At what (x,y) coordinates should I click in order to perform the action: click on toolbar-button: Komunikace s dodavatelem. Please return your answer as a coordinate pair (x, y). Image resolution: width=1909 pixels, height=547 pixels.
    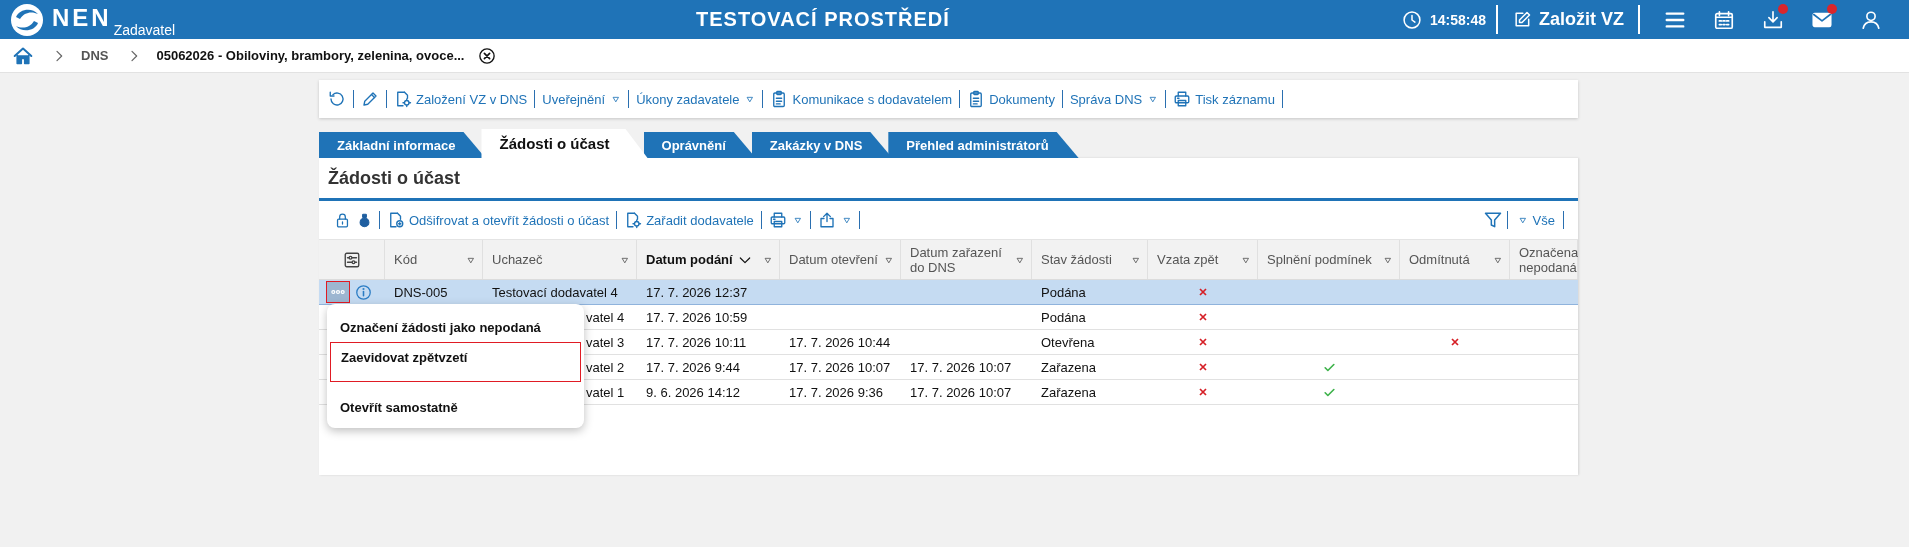
    Looking at the image, I should click on (861, 99).